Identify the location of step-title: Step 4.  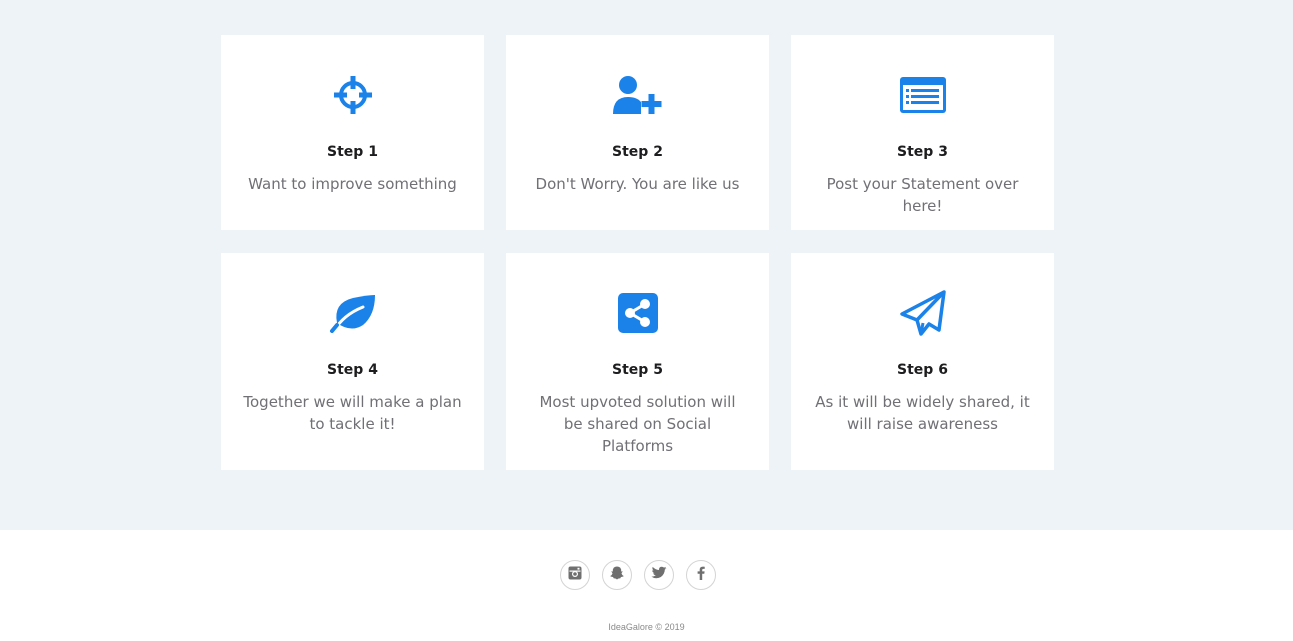
(352, 370).